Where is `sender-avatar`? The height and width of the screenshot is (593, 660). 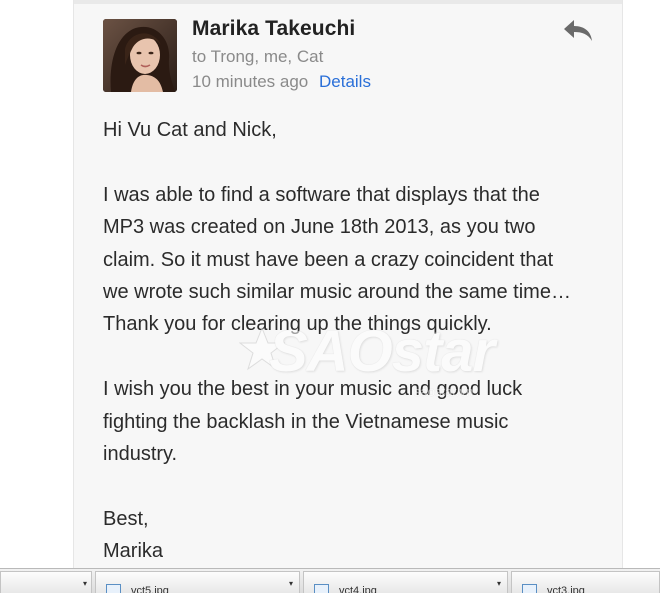
sender-avatar is located at coordinates (140, 55).